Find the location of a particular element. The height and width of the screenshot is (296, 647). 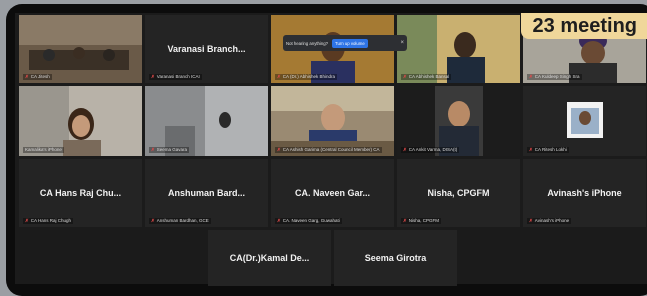

audio-notice: Not hearing anything? Turn up volume × is located at coordinates (345, 43).